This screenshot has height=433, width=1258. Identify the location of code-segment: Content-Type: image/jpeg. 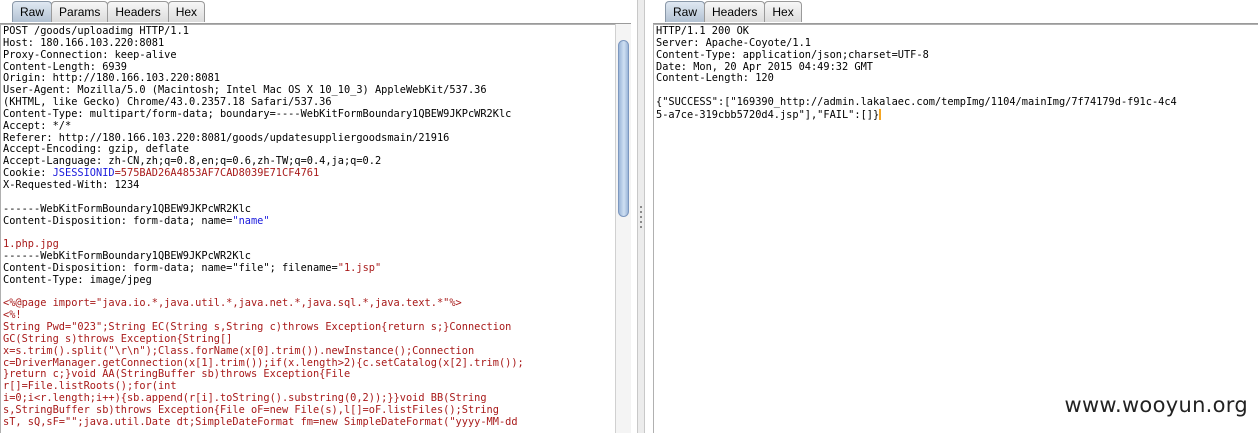
(77, 279).